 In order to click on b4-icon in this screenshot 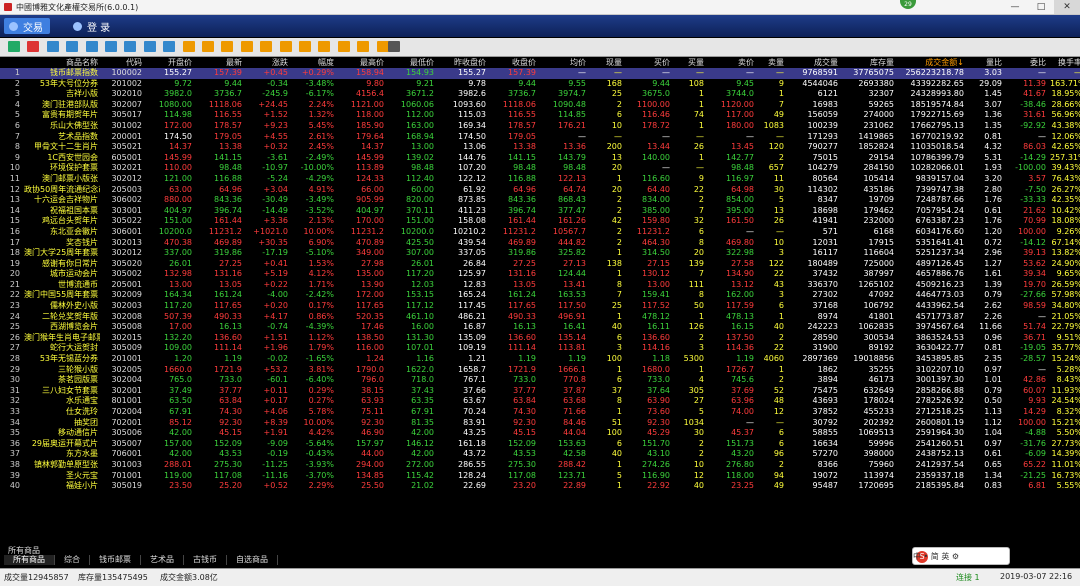, I will do `click(246, 46)`.